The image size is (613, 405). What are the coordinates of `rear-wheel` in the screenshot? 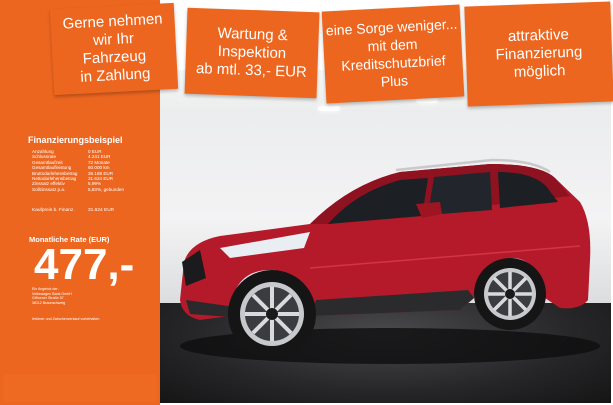 It's located at (510, 294).